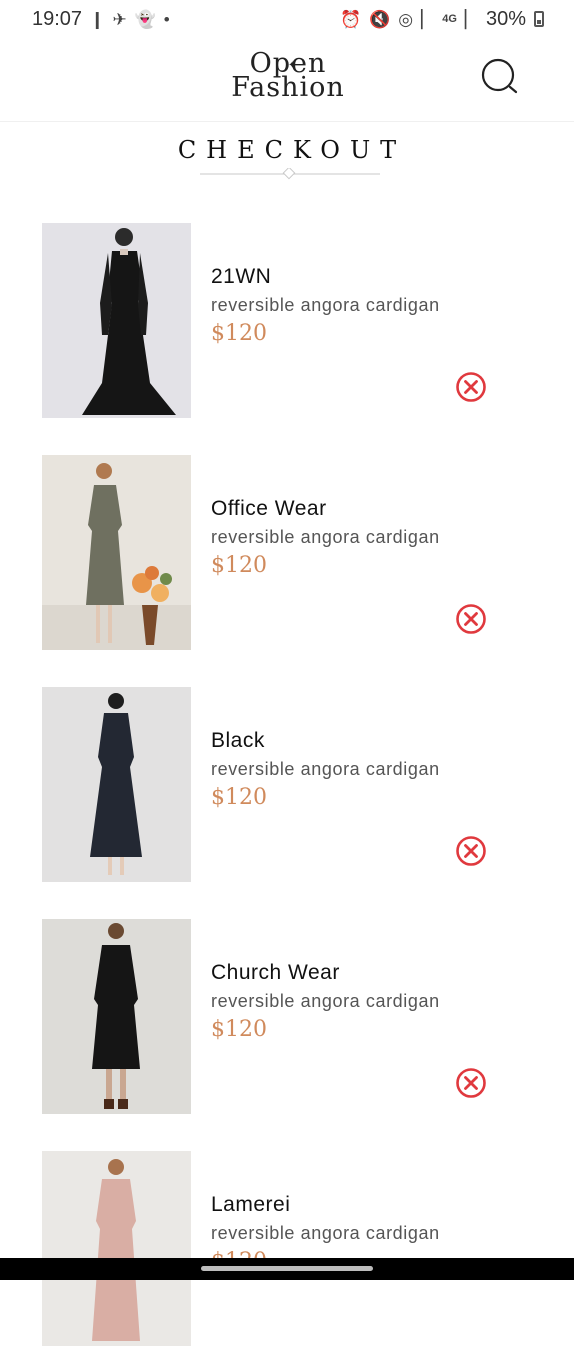 This screenshot has height=1347, width=574. I want to click on status-right: ⏰ 🔇 ◎ ▏ 4G ▏ 30%, so click(442, 19).